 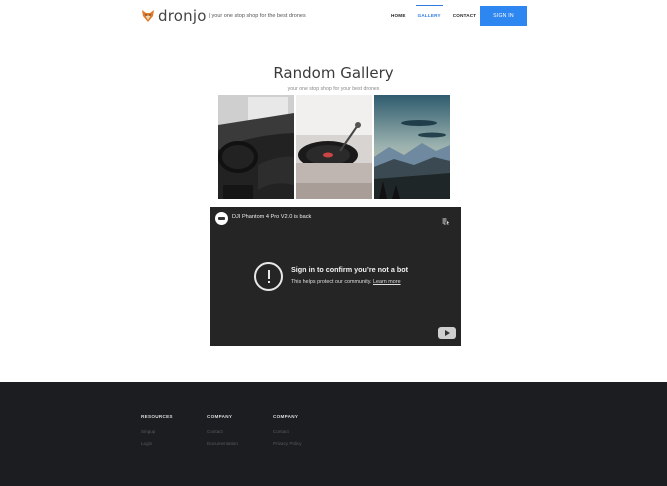 I want to click on footer-heading: RESOURCES, so click(x=157, y=416).